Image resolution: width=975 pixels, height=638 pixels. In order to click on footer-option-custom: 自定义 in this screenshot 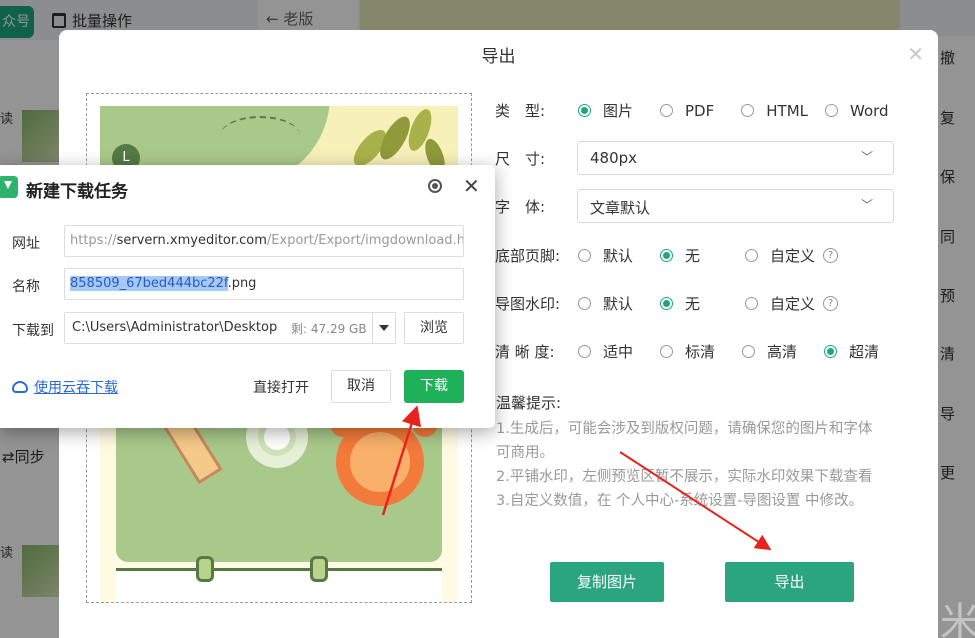, I will do `click(780, 255)`.